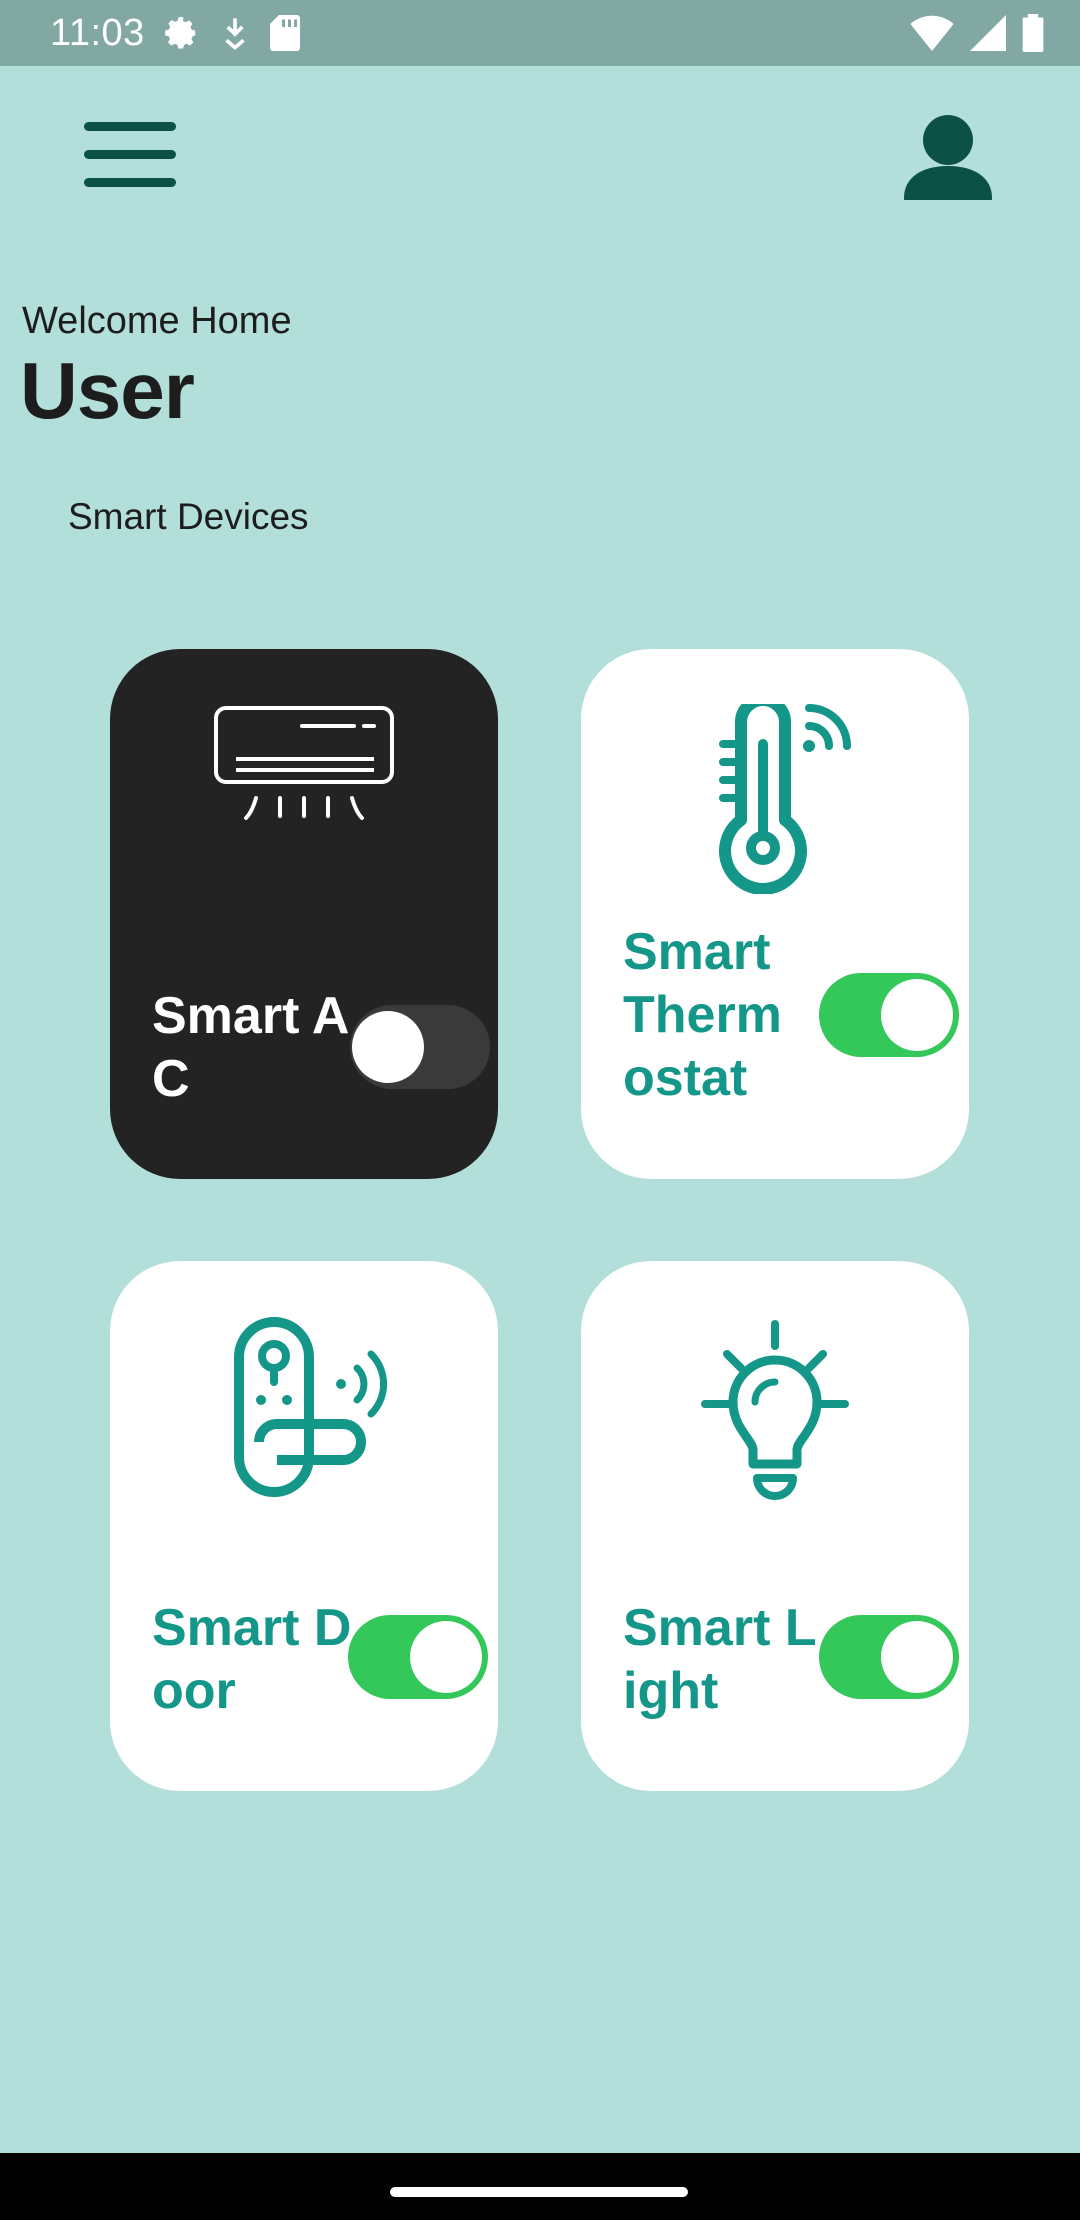 The height and width of the screenshot is (2220, 1080). What do you see at coordinates (304, 804) in the screenshot?
I see `air-conditioner-icon` at bounding box center [304, 804].